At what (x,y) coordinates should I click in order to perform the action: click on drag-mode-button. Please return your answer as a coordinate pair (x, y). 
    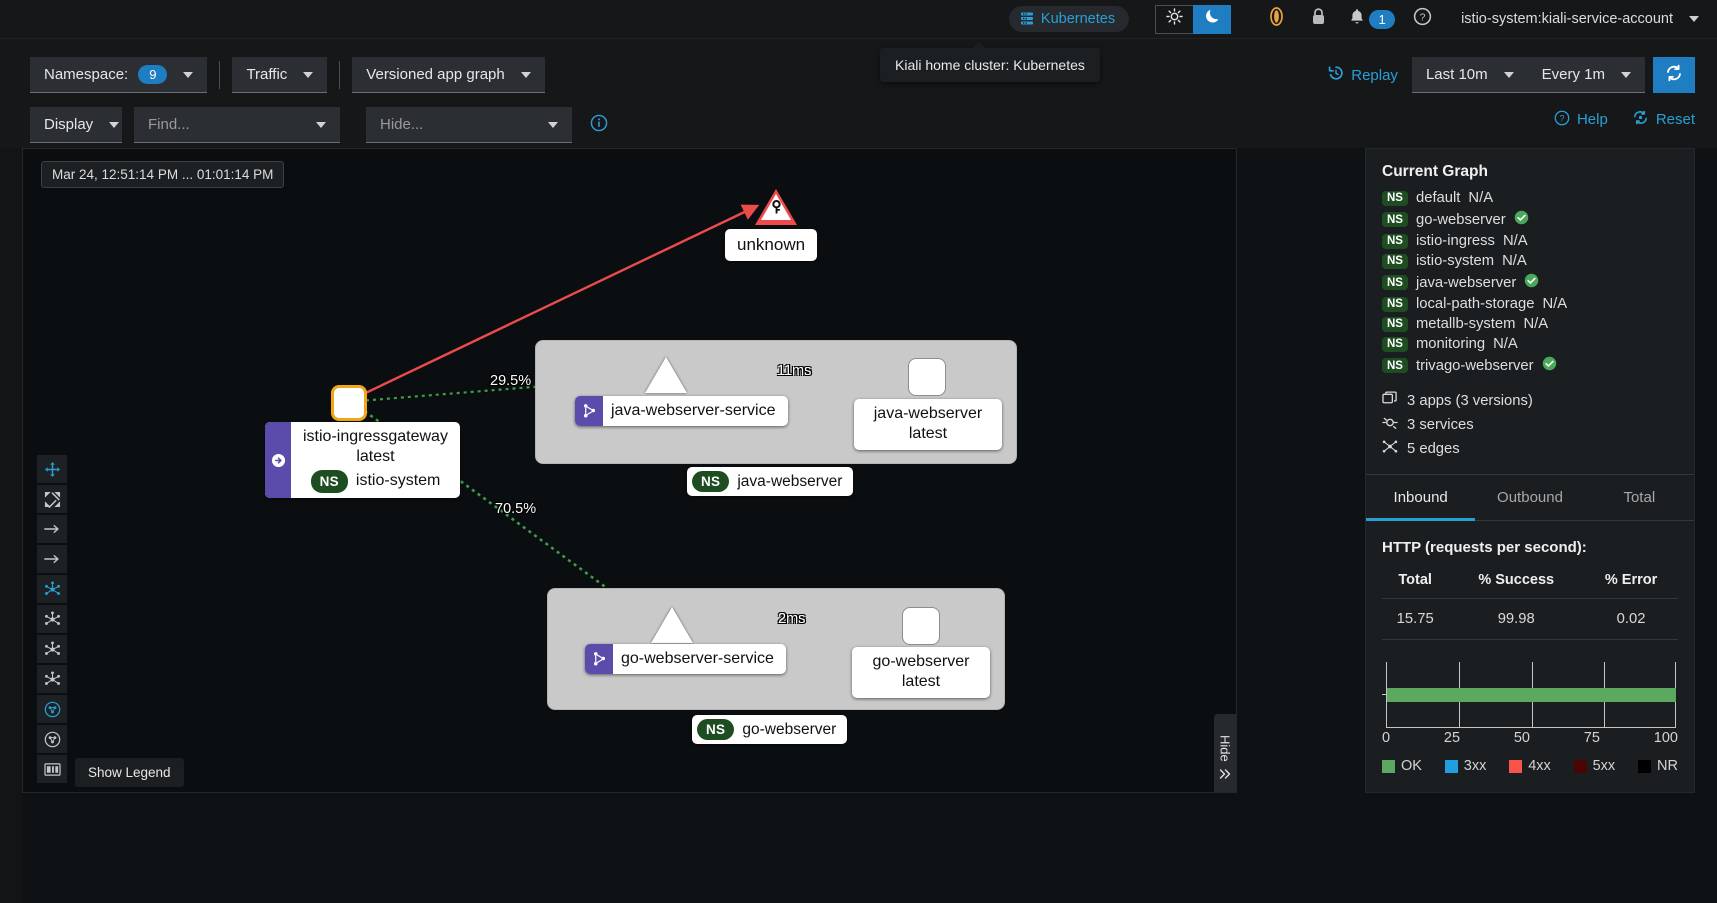
    Looking at the image, I should click on (52, 469).